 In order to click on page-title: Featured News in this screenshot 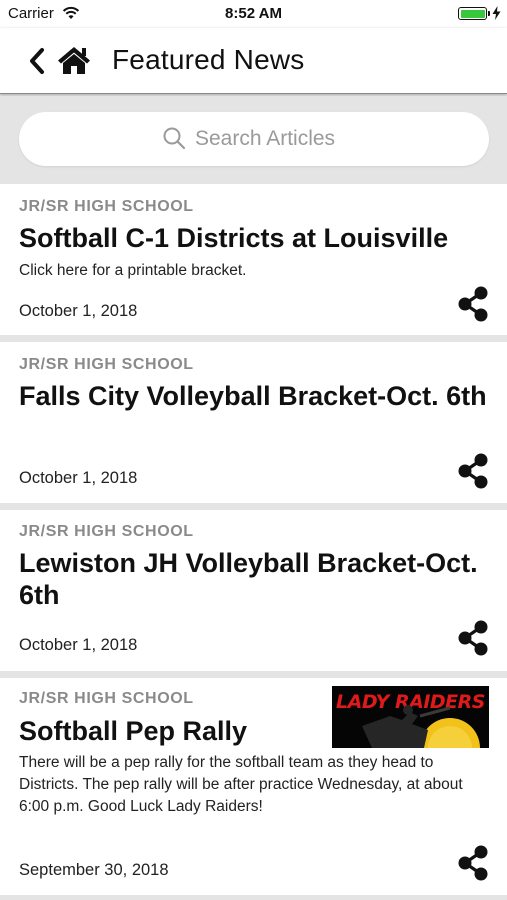, I will do `click(208, 59)`.